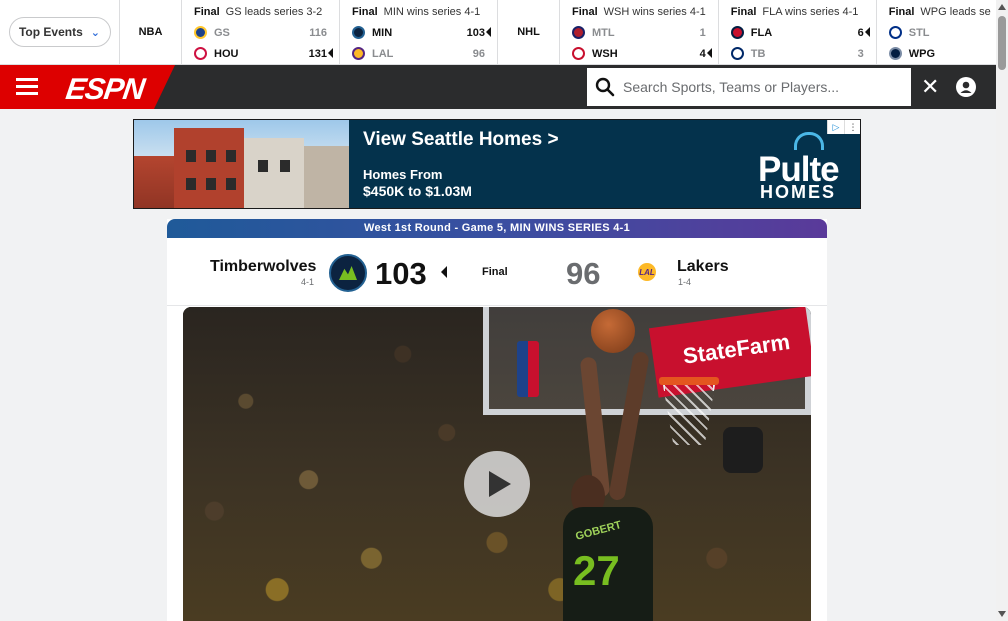 The width and height of the screenshot is (1008, 621). Describe the element at coordinates (226, 53) in the screenshot. I see `team-abbr: HOU` at that location.